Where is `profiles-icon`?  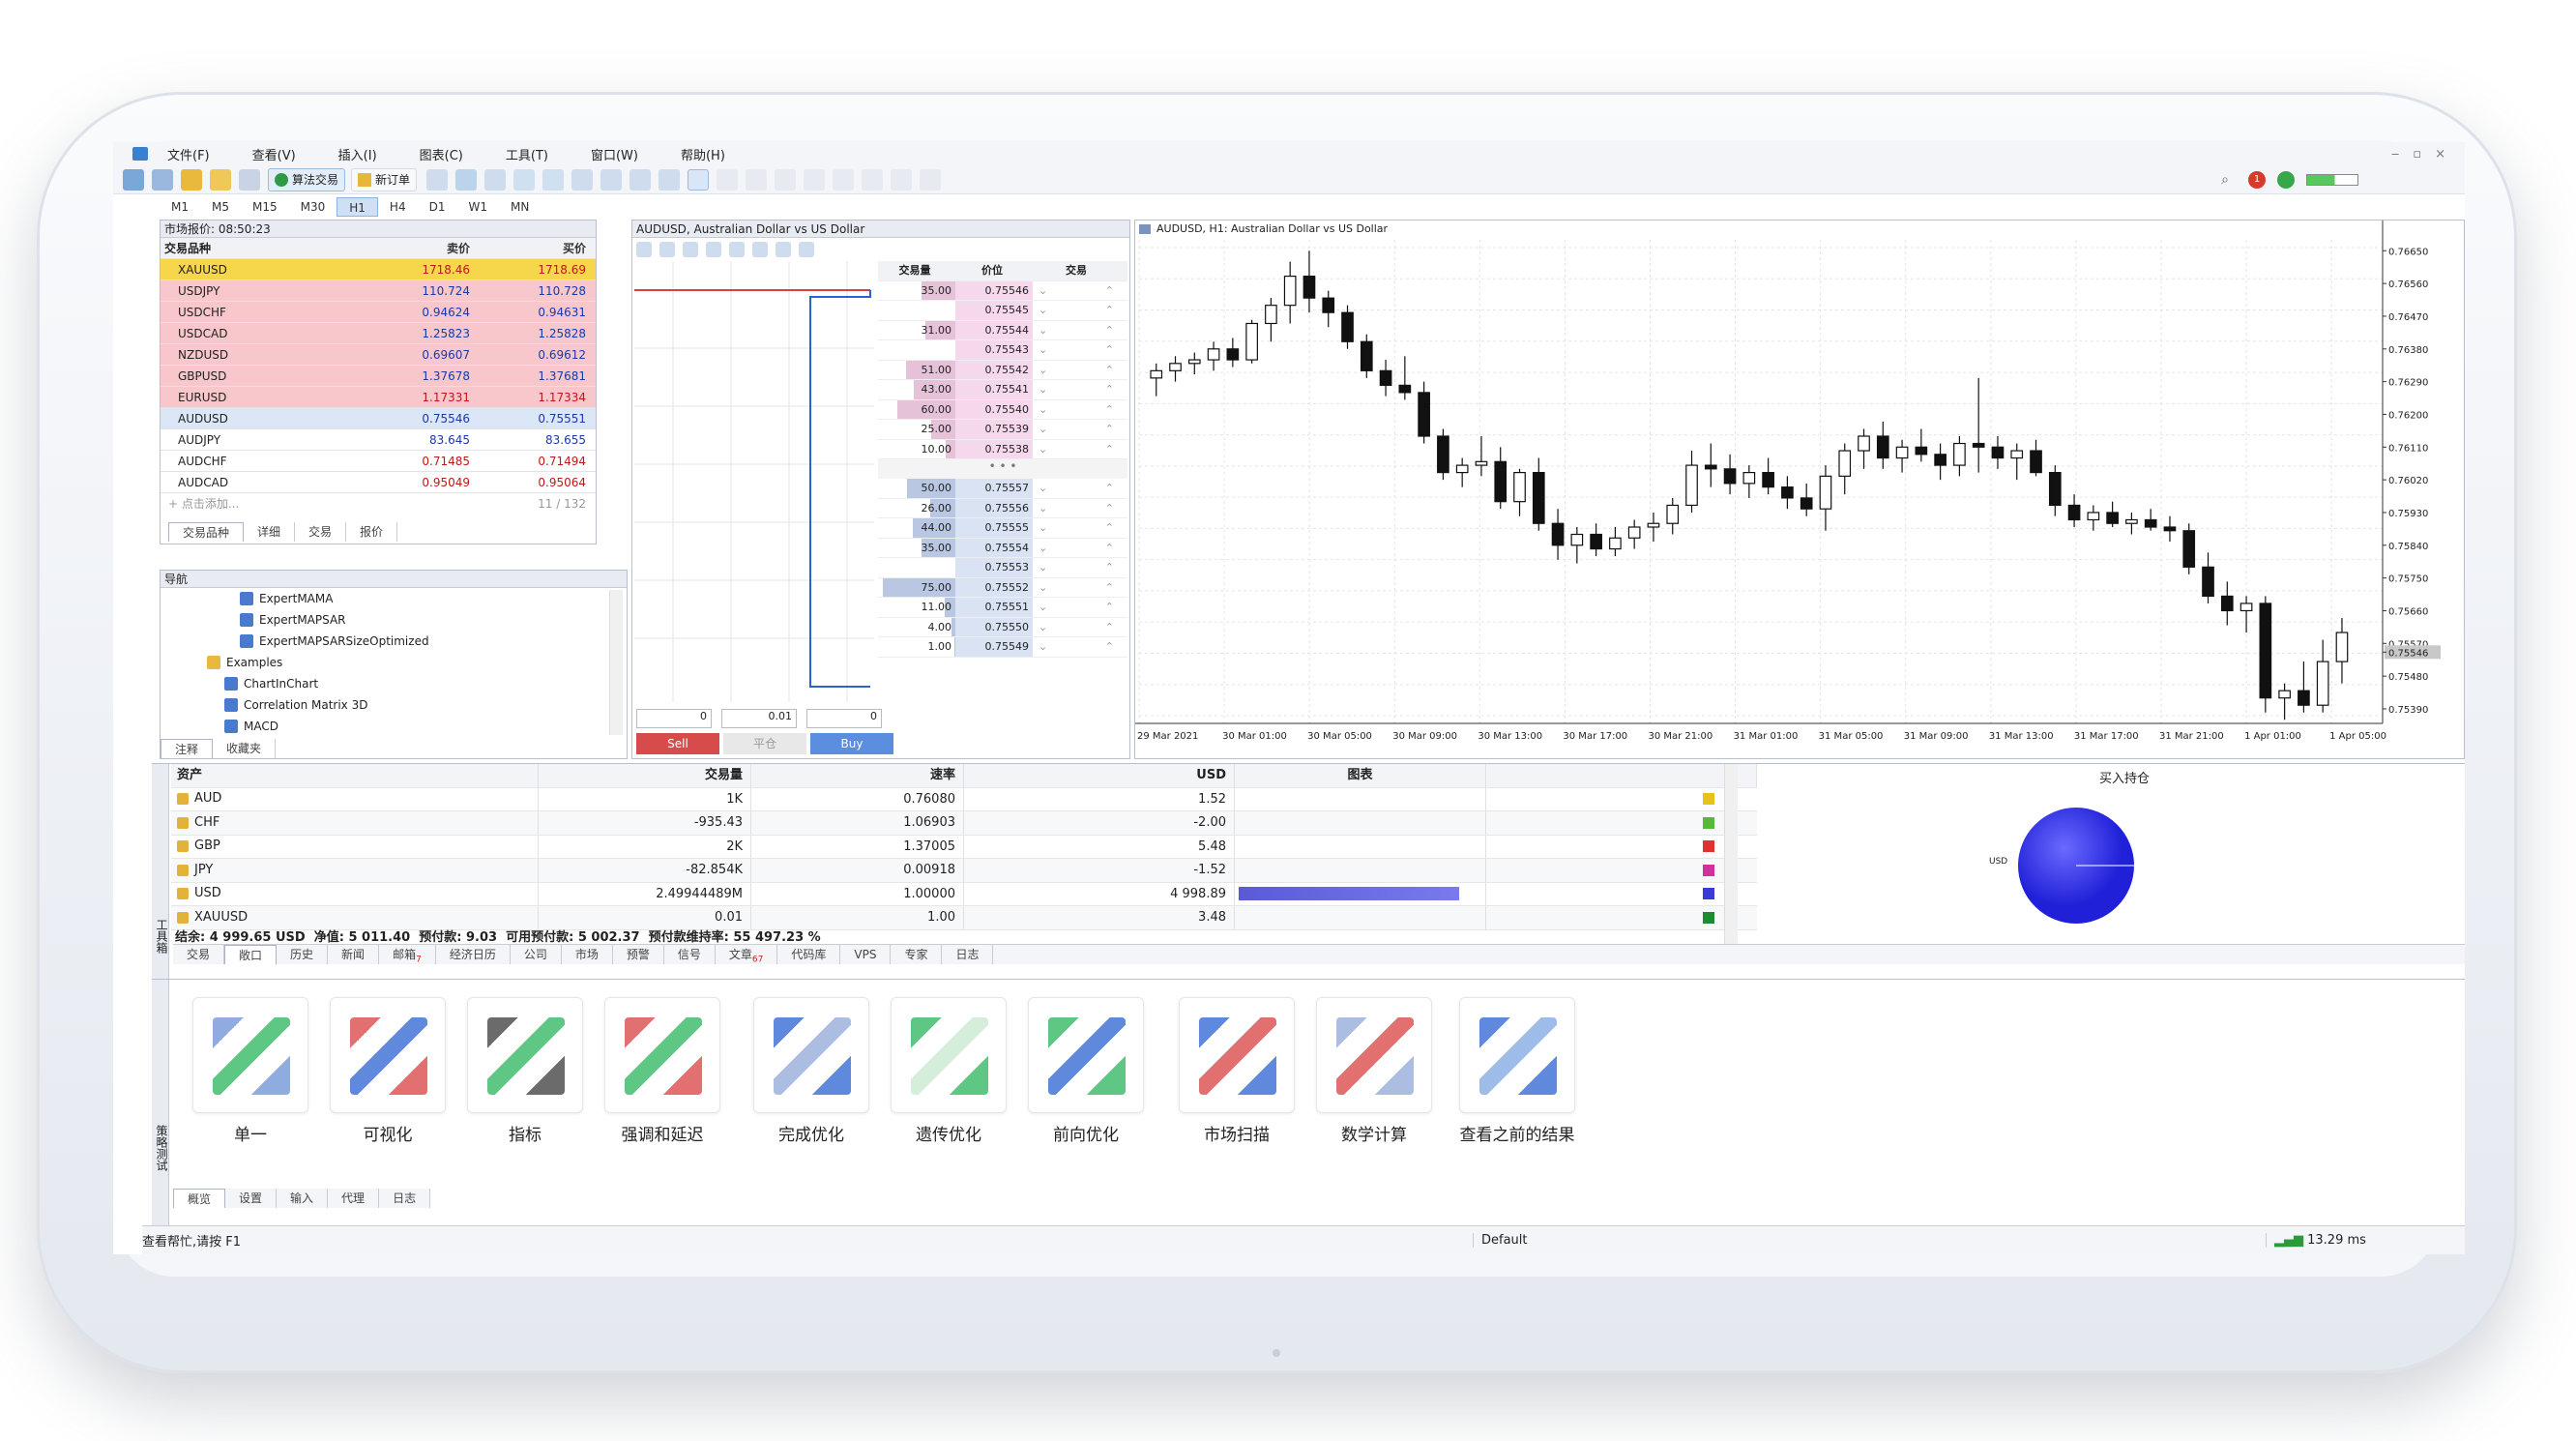 profiles-icon is located at coordinates (162, 180).